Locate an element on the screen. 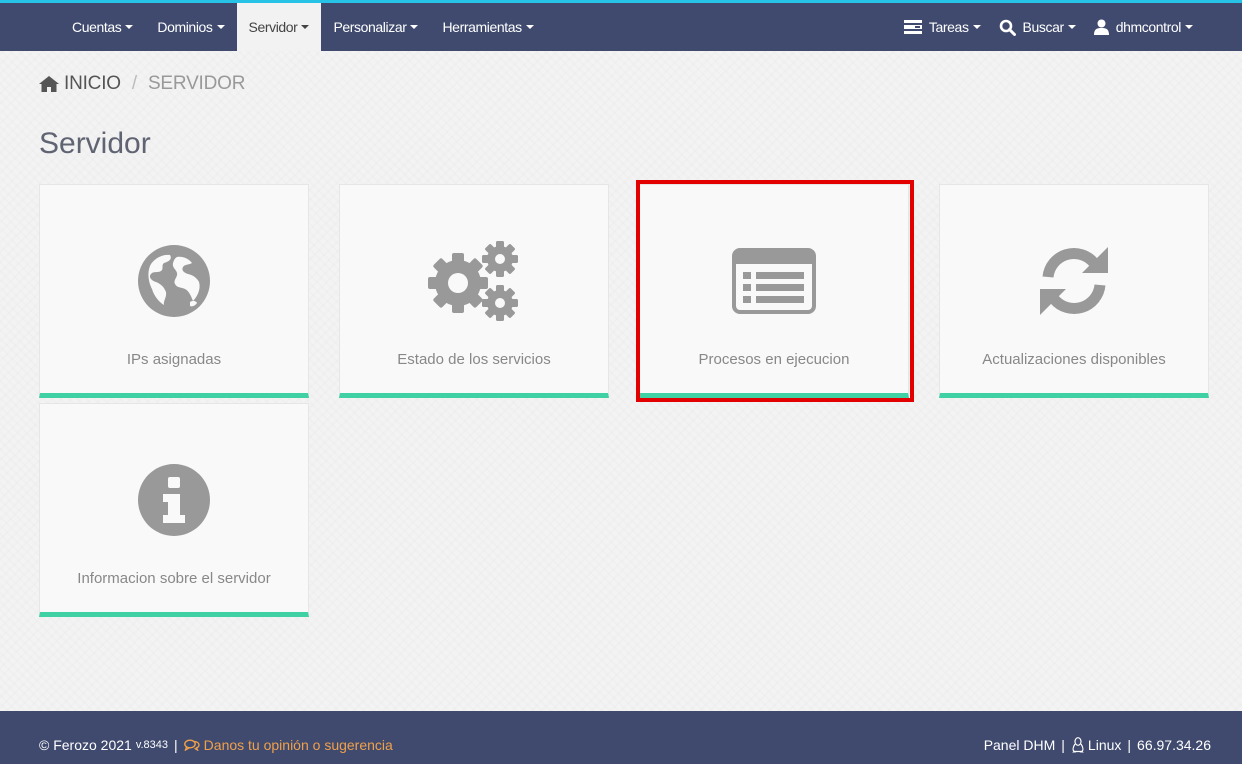 This screenshot has width=1242, height=764. server-ip: 66.97.34.26 is located at coordinates (1174, 745).